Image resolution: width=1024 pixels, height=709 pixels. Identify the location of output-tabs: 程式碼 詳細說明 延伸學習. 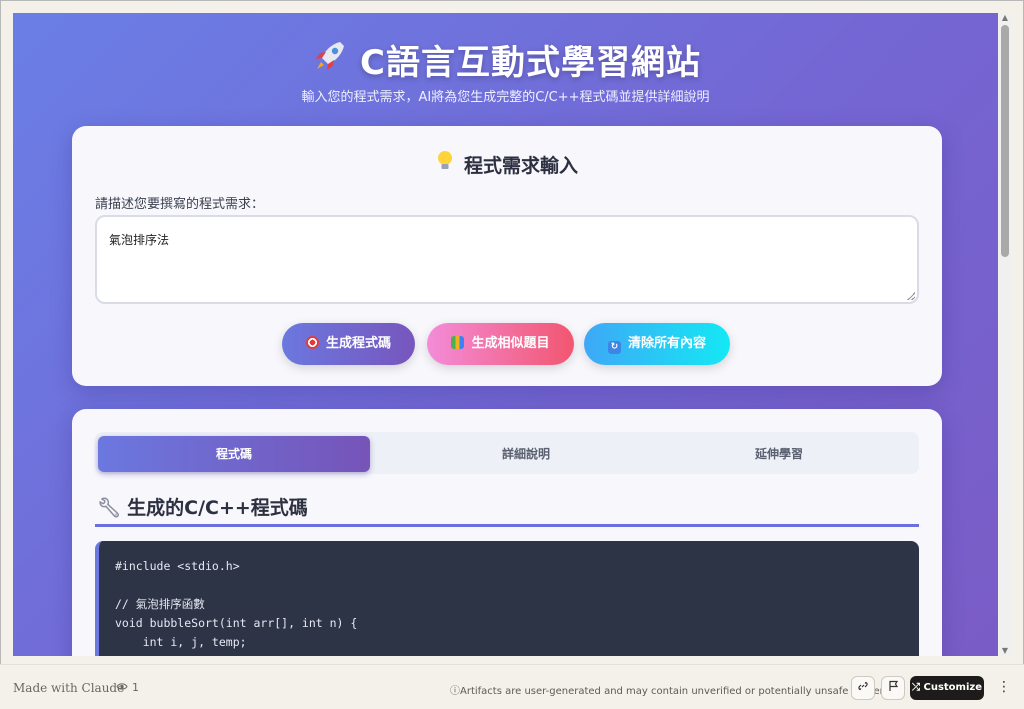
(507, 453).